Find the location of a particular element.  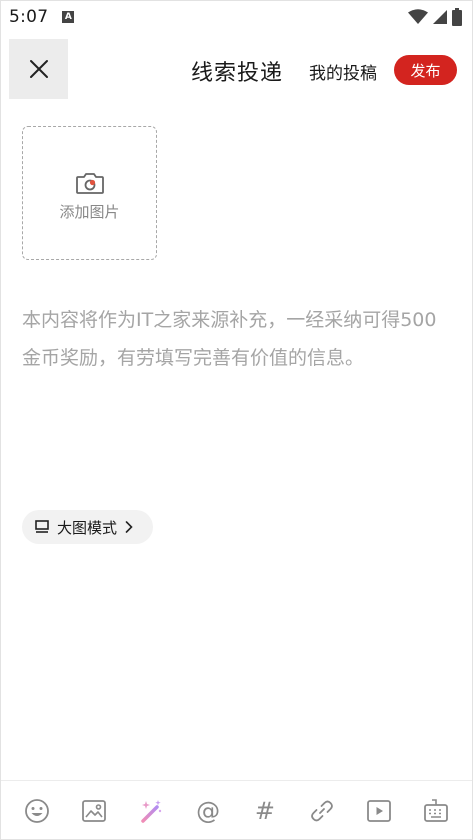

emoji-button is located at coordinates (37, 811).